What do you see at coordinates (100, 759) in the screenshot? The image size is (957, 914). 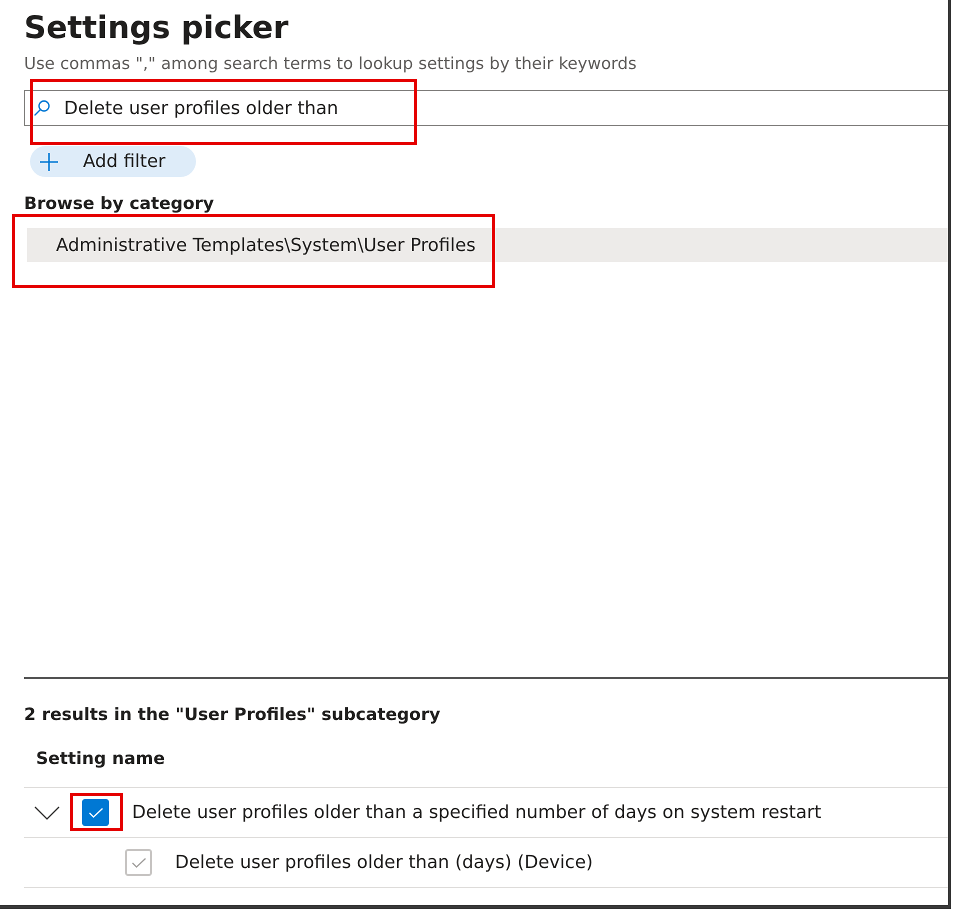 I see `column-header: Setting name` at bounding box center [100, 759].